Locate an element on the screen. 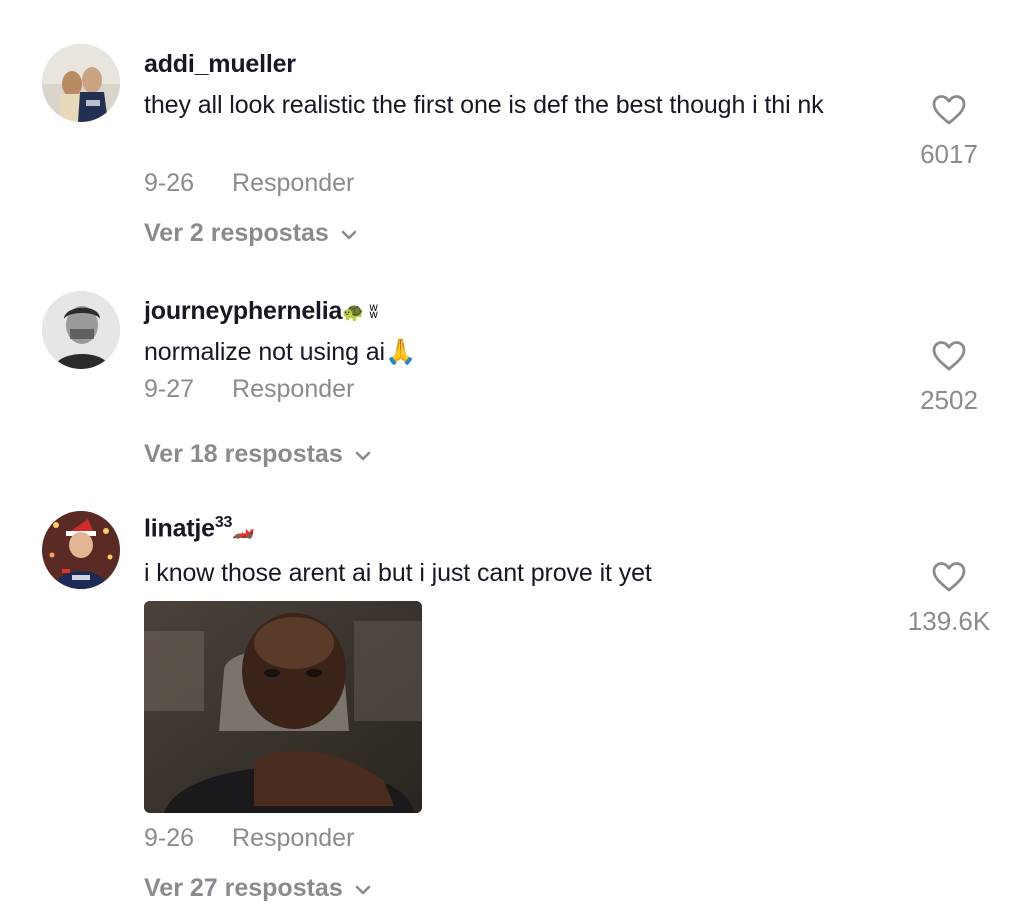 Image resolution: width=1024 pixels, height=923 pixels. like-button: 6017 is located at coordinates (949, 132).